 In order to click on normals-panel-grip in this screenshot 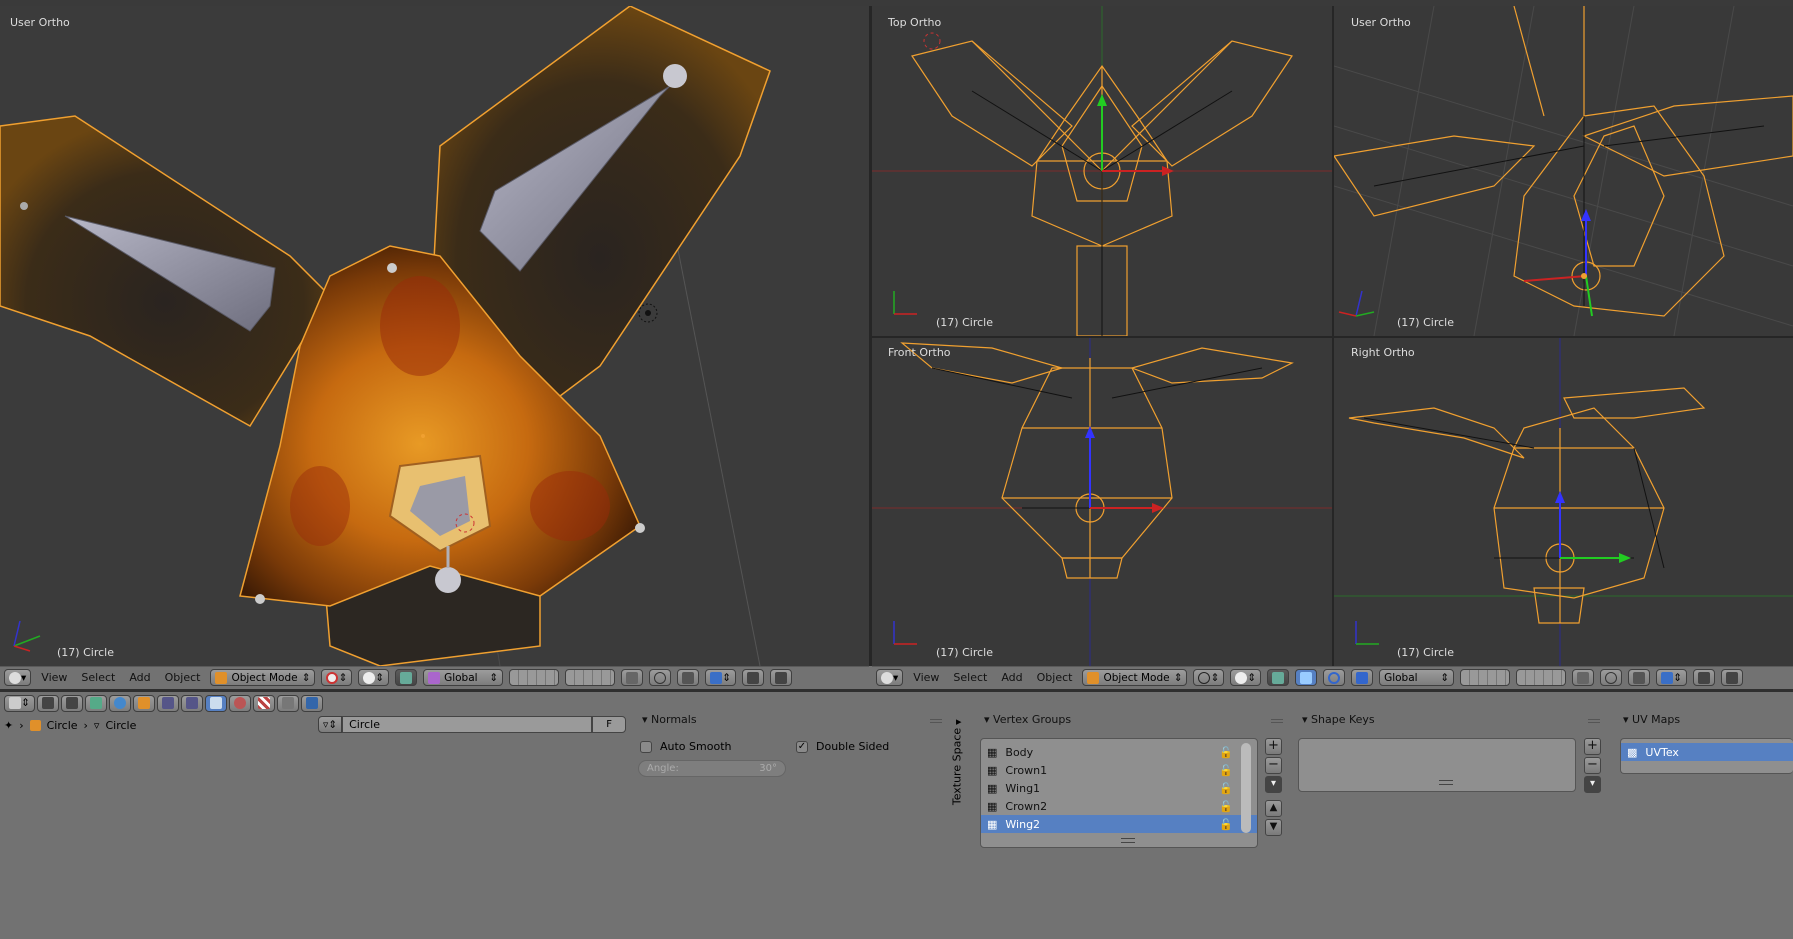, I will do `click(936, 721)`.